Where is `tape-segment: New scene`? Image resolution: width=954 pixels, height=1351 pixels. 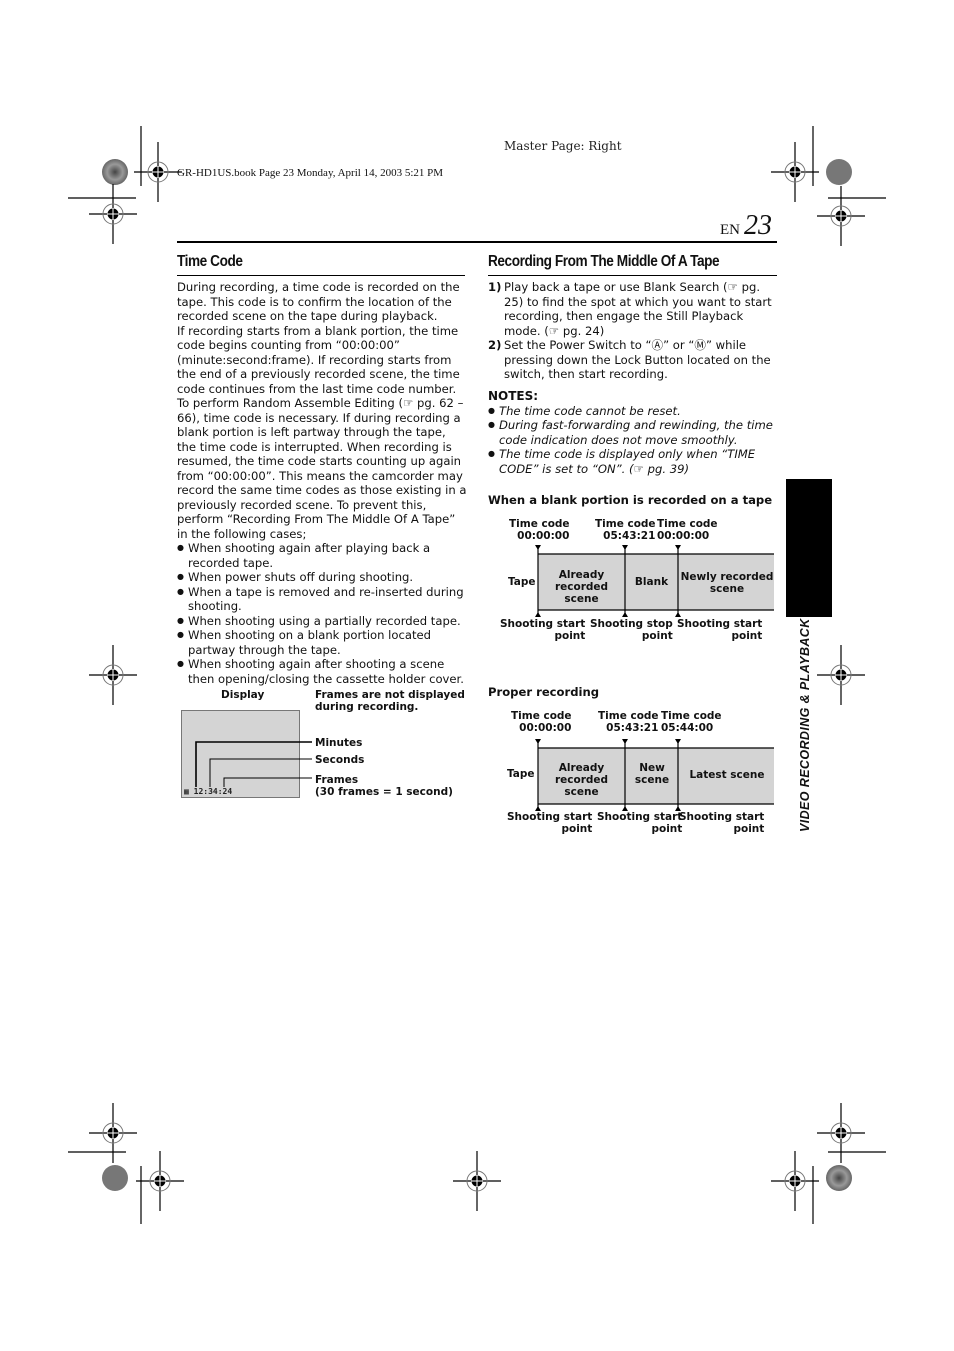 tape-segment: New scene is located at coordinates (652, 774).